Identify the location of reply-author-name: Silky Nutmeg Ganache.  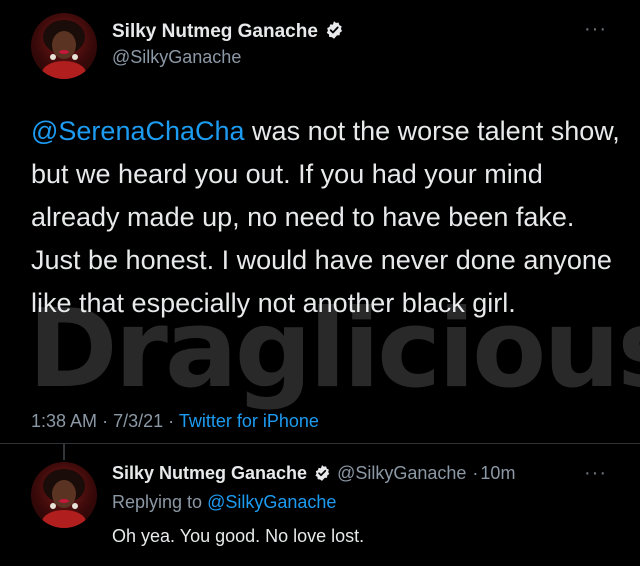
(209, 473).